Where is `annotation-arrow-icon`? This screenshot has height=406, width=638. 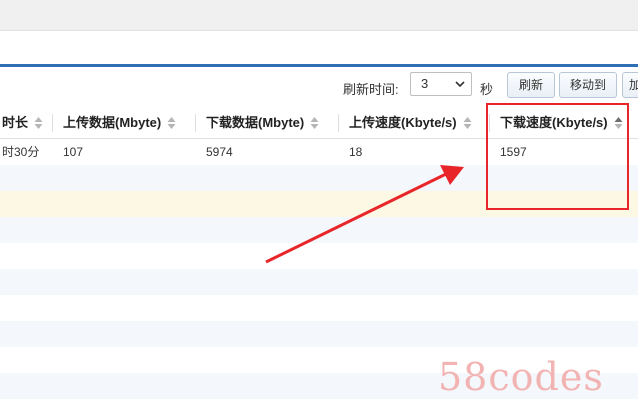 annotation-arrow-icon is located at coordinates (364, 214).